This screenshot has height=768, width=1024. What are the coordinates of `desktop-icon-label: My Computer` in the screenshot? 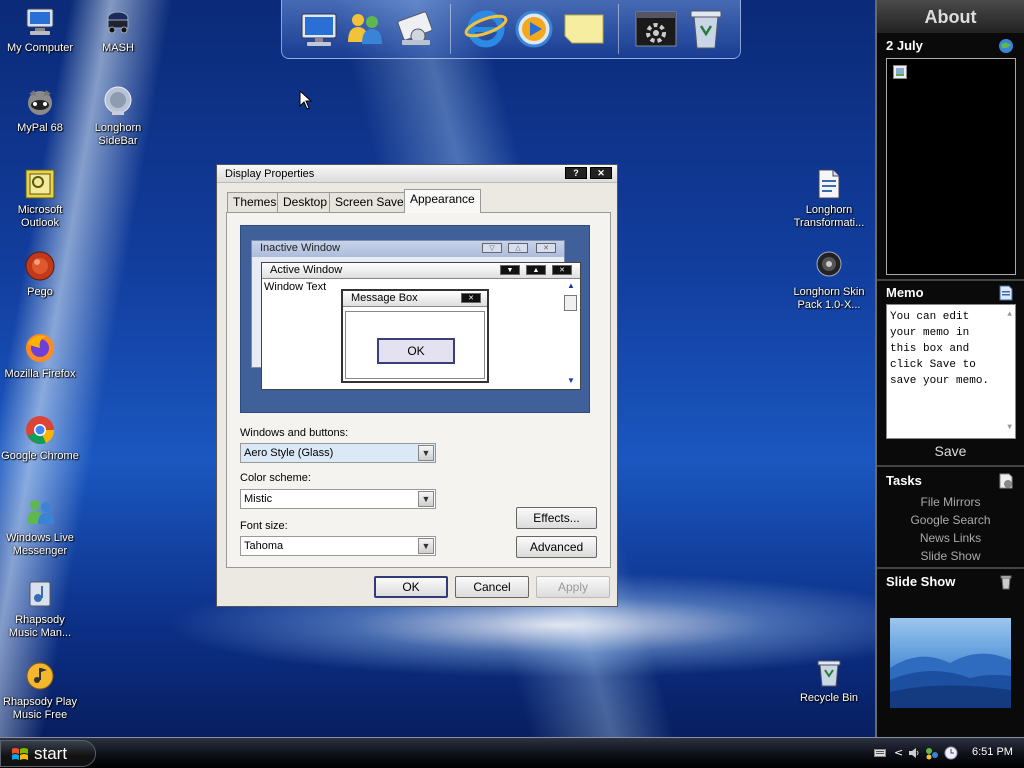 It's located at (40, 48).